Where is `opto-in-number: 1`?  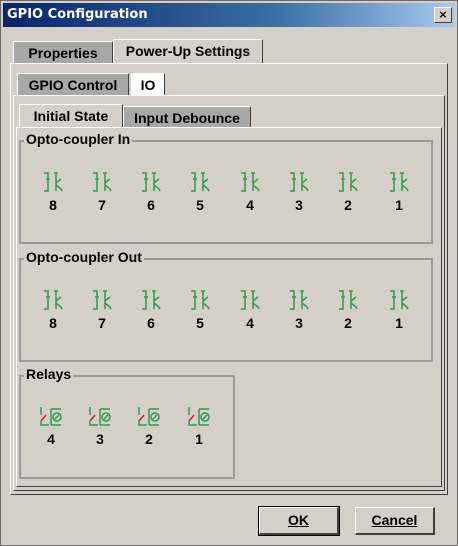 opto-in-number: 1 is located at coordinates (399, 205).